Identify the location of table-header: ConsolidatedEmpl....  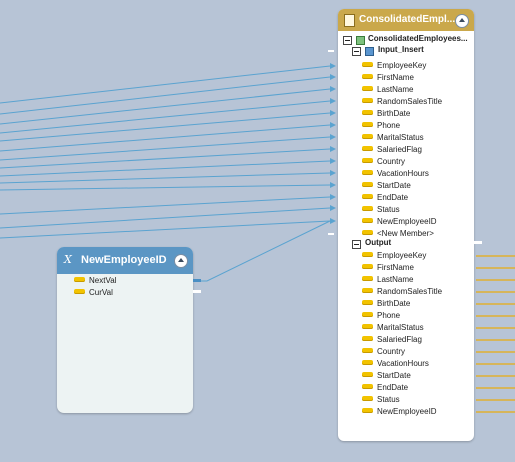
(406, 20).